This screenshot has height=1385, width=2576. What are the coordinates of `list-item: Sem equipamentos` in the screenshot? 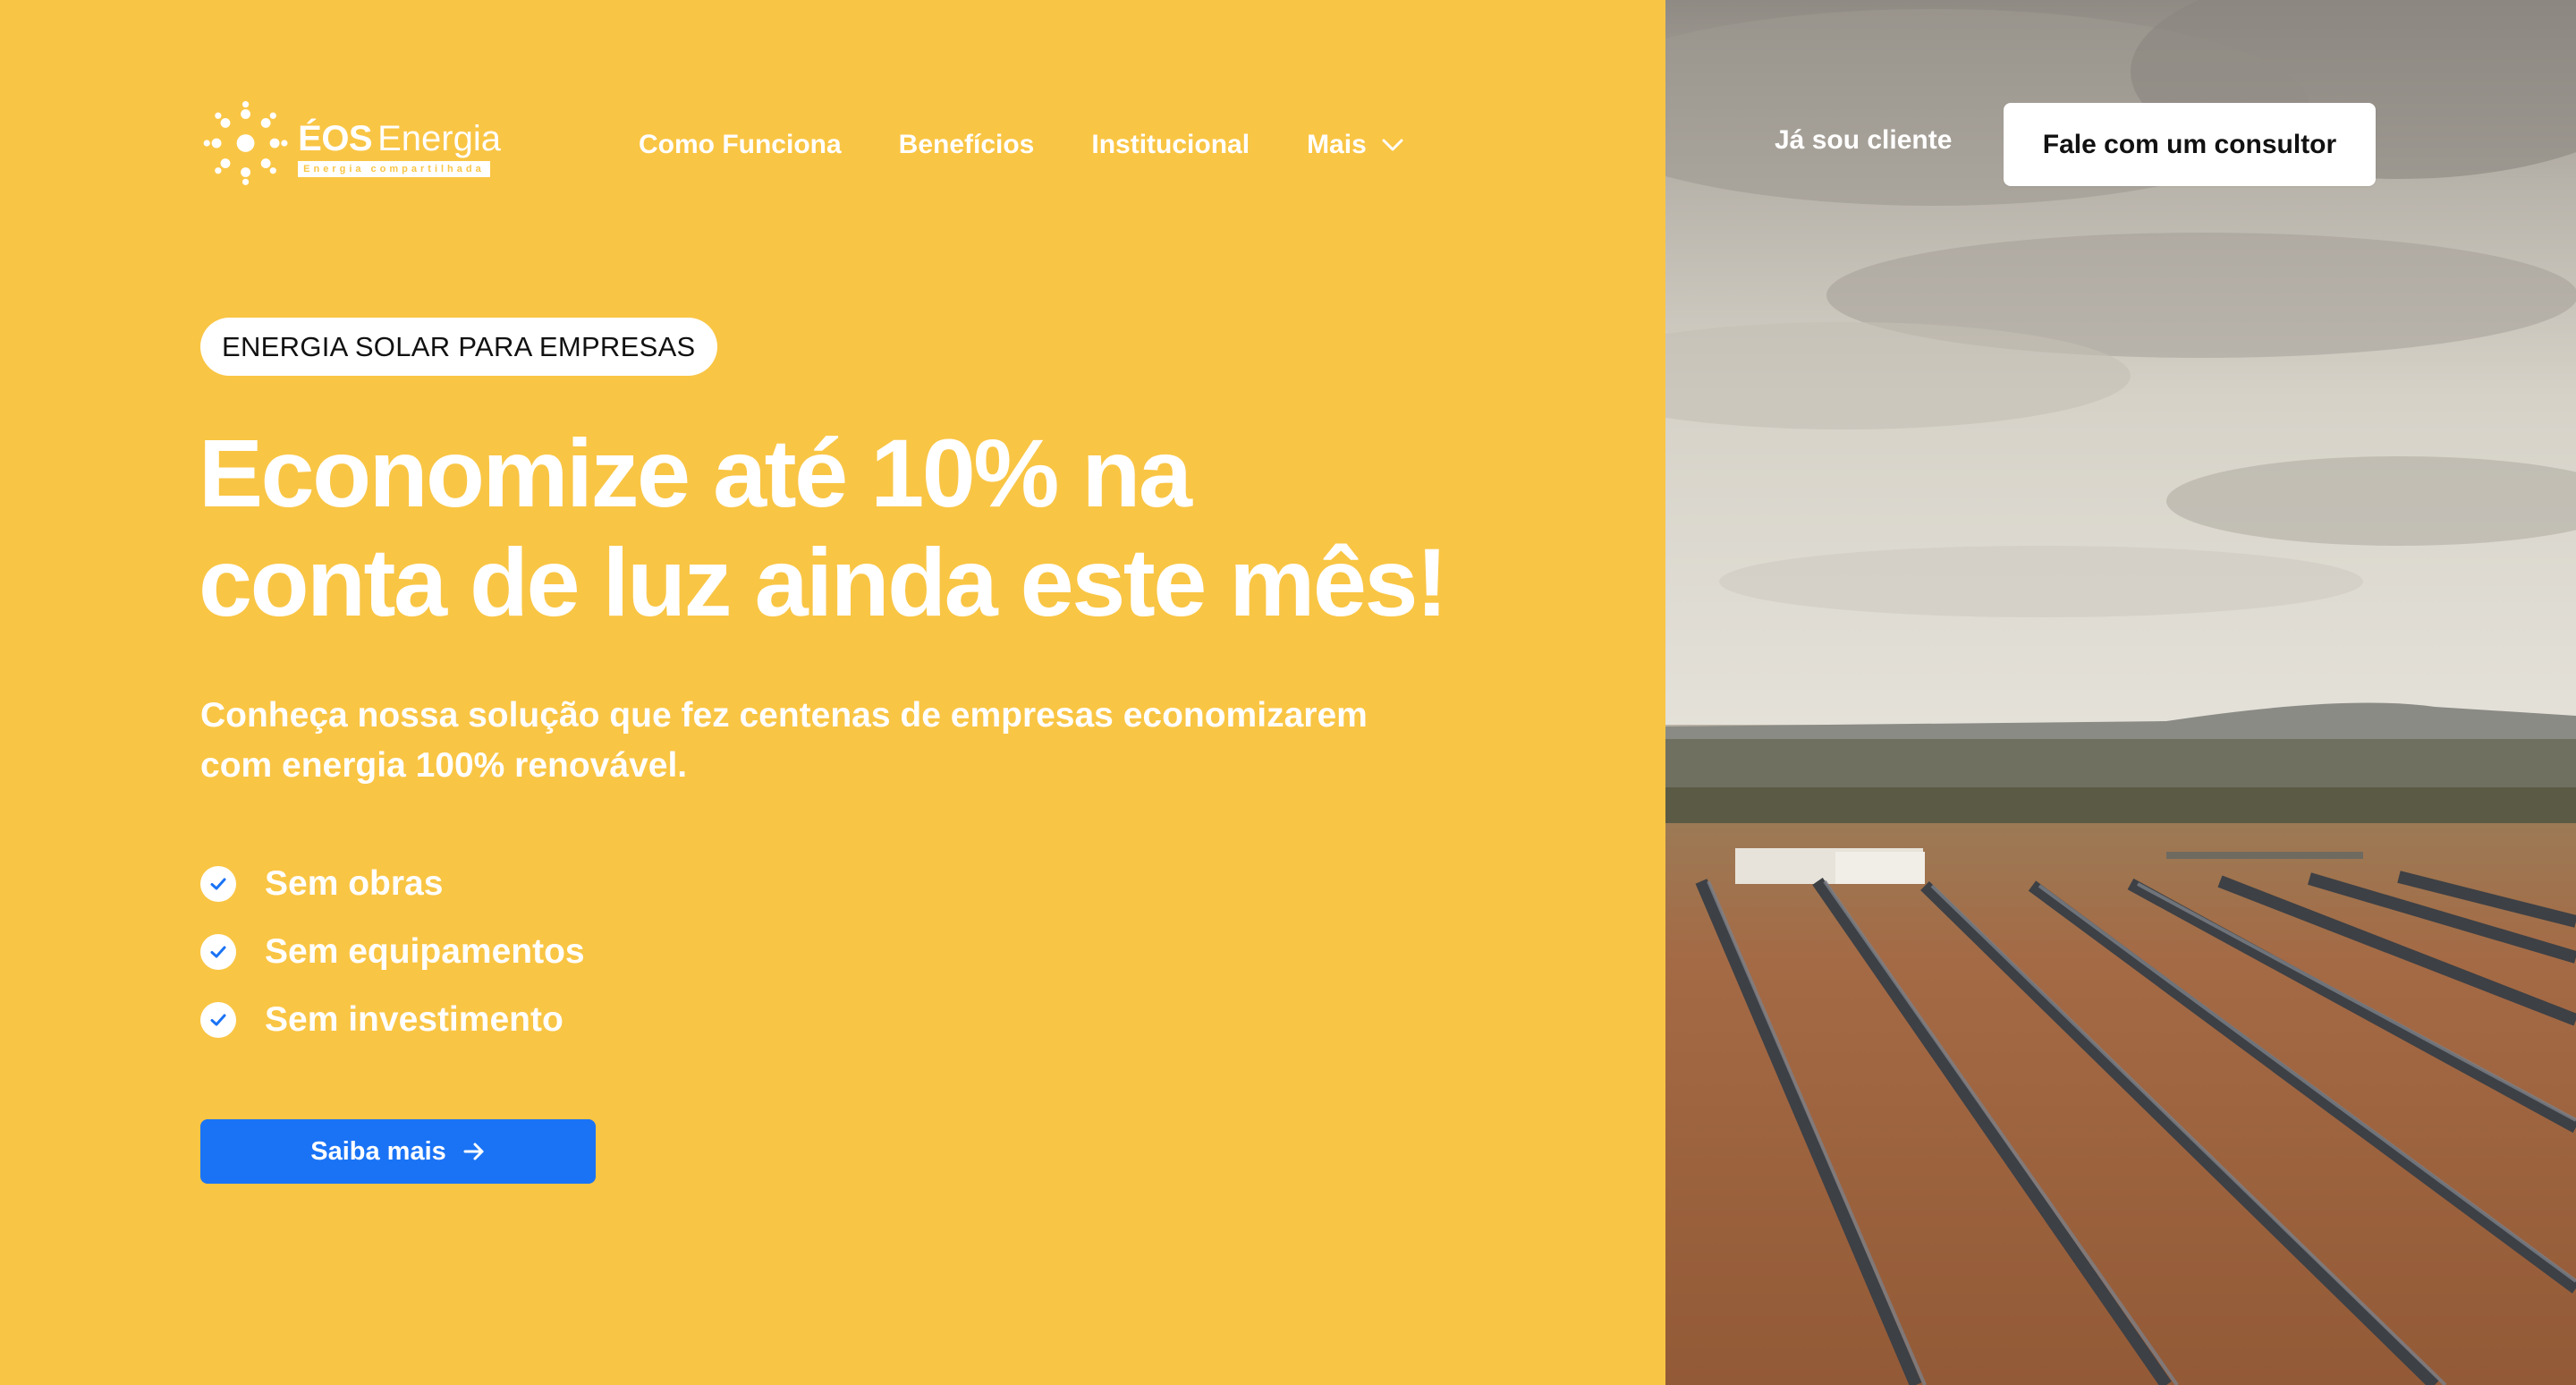 It's located at (392, 952).